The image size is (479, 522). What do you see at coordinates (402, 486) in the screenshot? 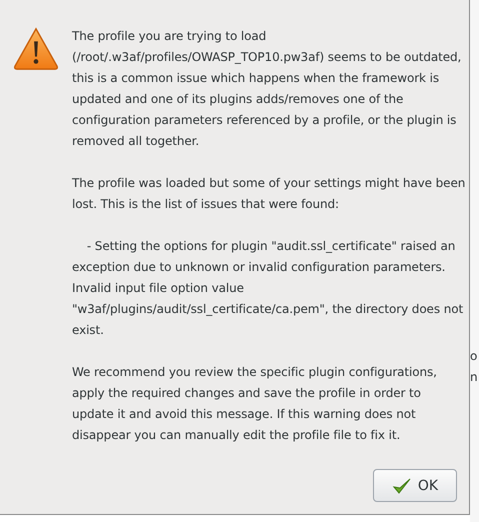
I see `check-icon` at bounding box center [402, 486].